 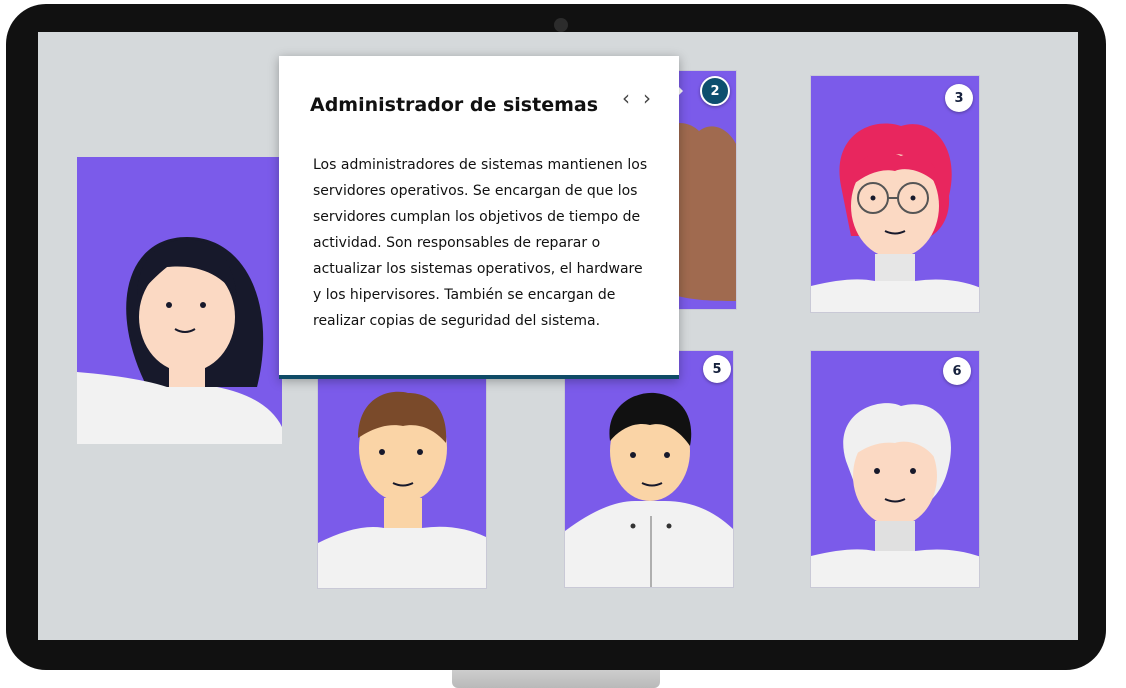 I want to click on man-brown-hair-illustration, so click(x=402, y=489).